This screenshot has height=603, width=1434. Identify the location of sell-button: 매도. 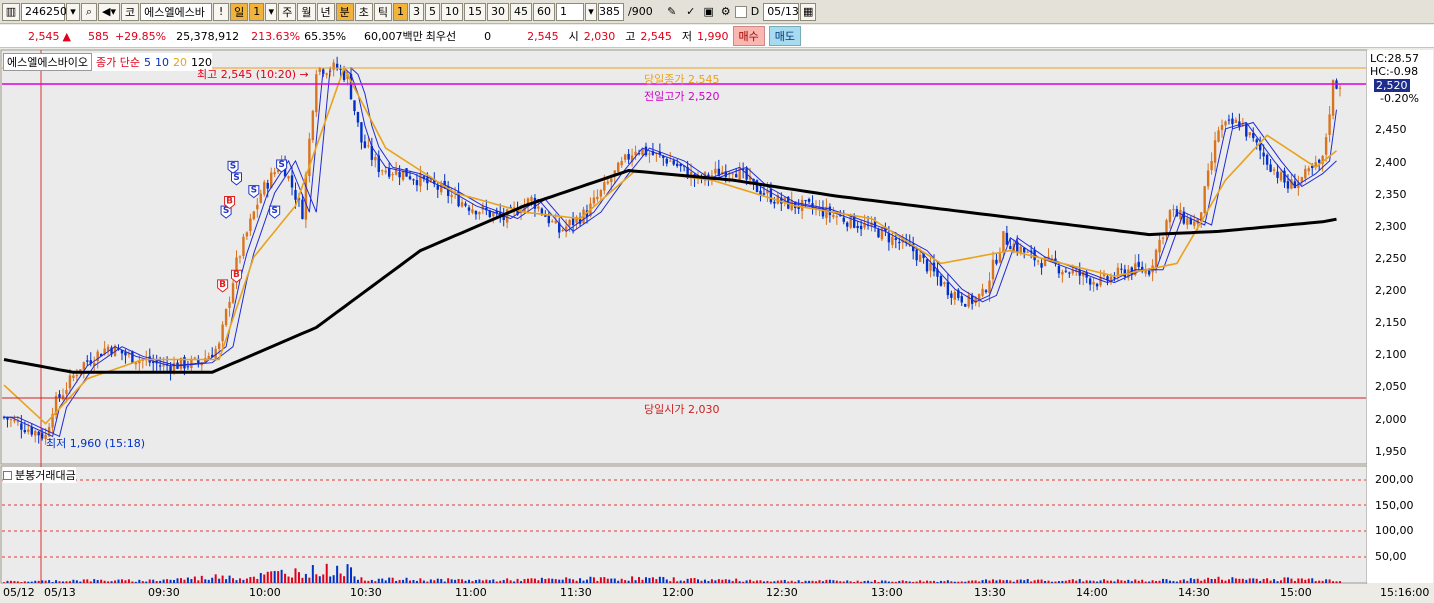
(785, 36).